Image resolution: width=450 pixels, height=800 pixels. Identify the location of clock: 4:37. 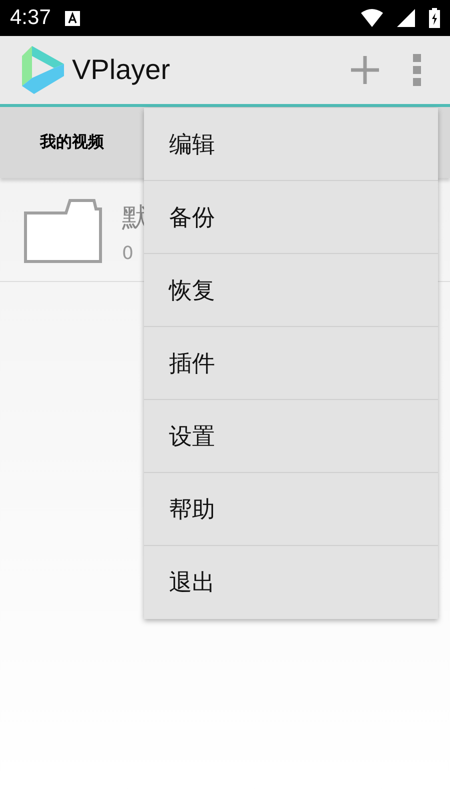
(30, 18).